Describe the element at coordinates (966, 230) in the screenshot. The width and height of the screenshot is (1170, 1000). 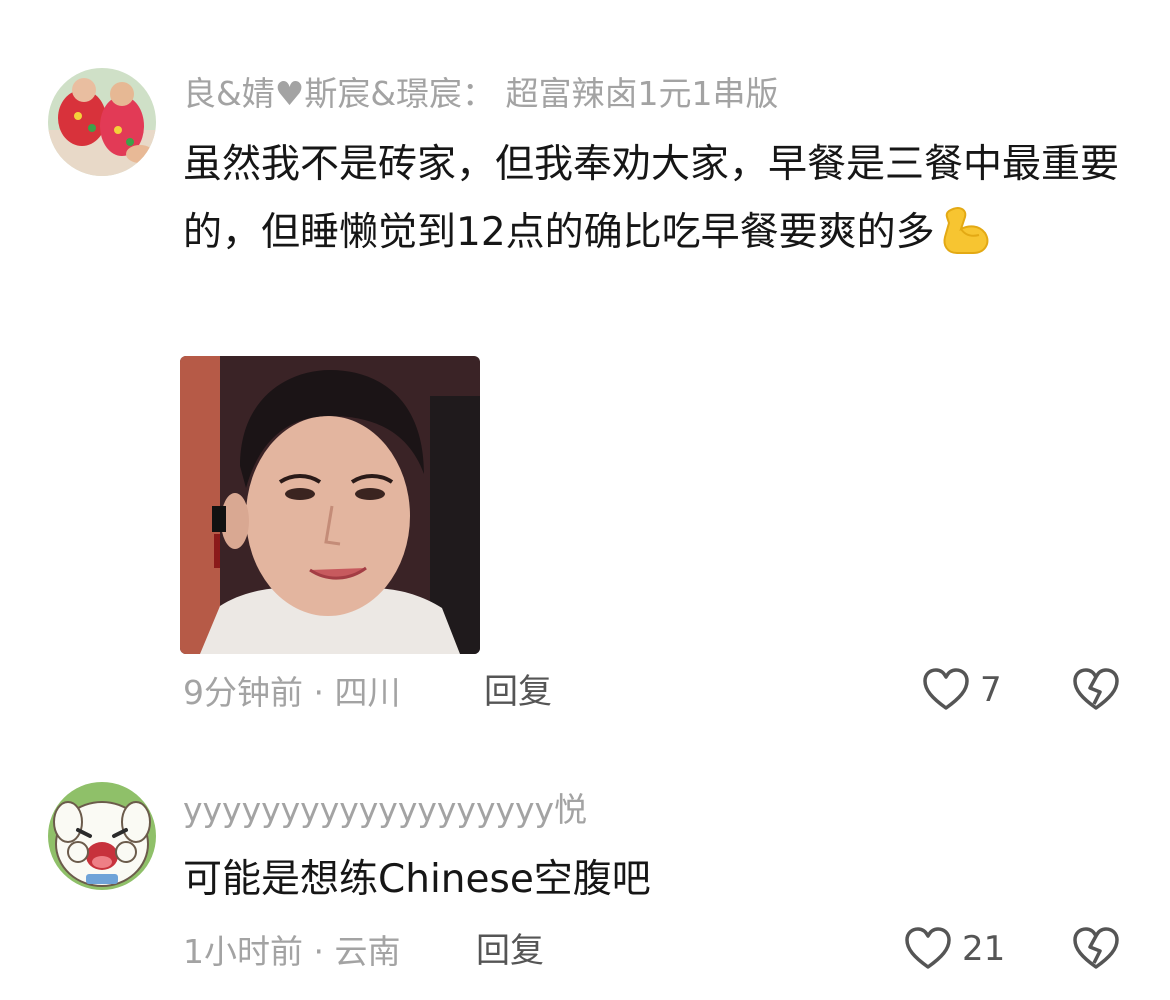
I see `flexed-biceps-icon` at that location.